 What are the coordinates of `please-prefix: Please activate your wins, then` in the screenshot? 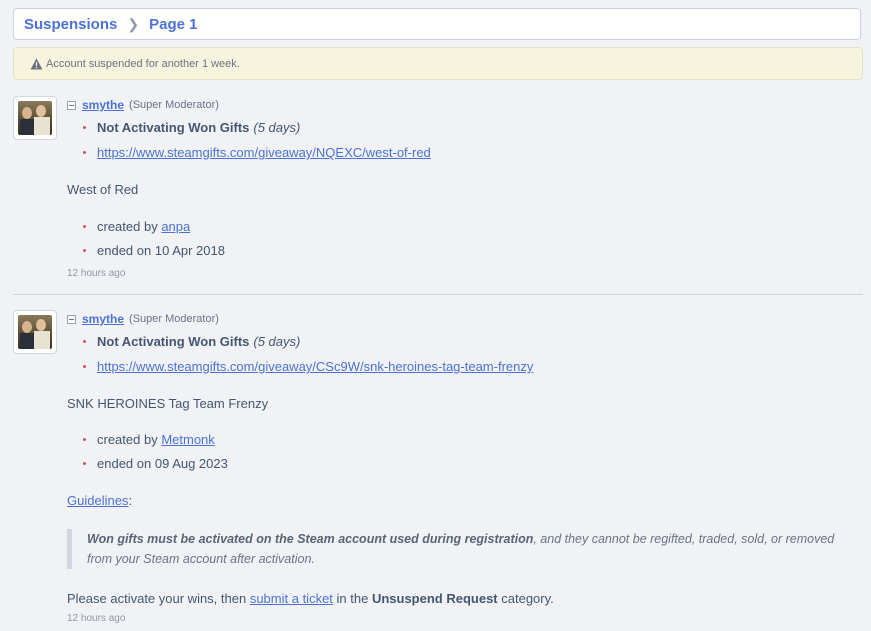 It's located at (158, 598).